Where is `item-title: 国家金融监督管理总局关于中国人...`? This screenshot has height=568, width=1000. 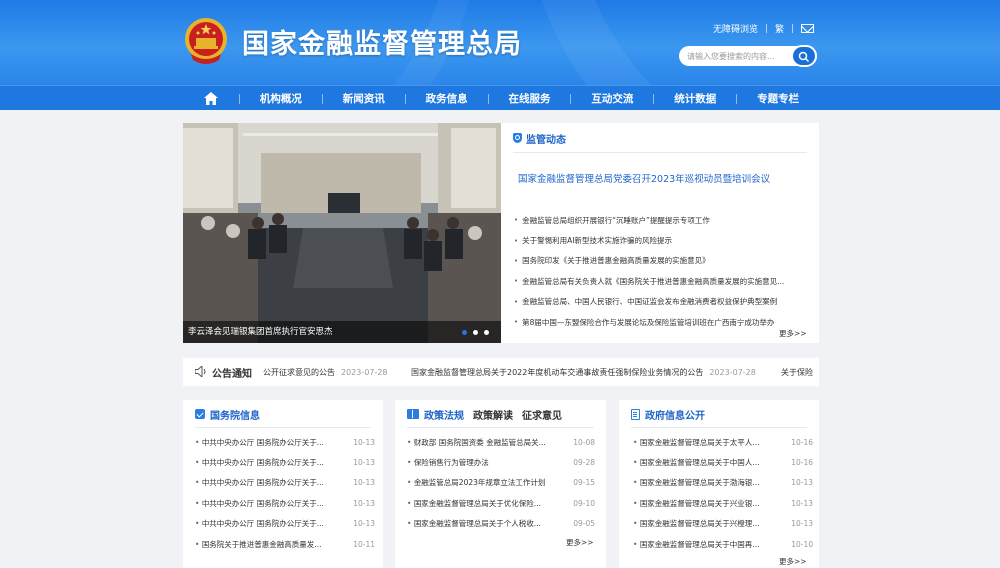 item-title: 国家金融监督管理总局关于中国人... is located at coordinates (696, 462).